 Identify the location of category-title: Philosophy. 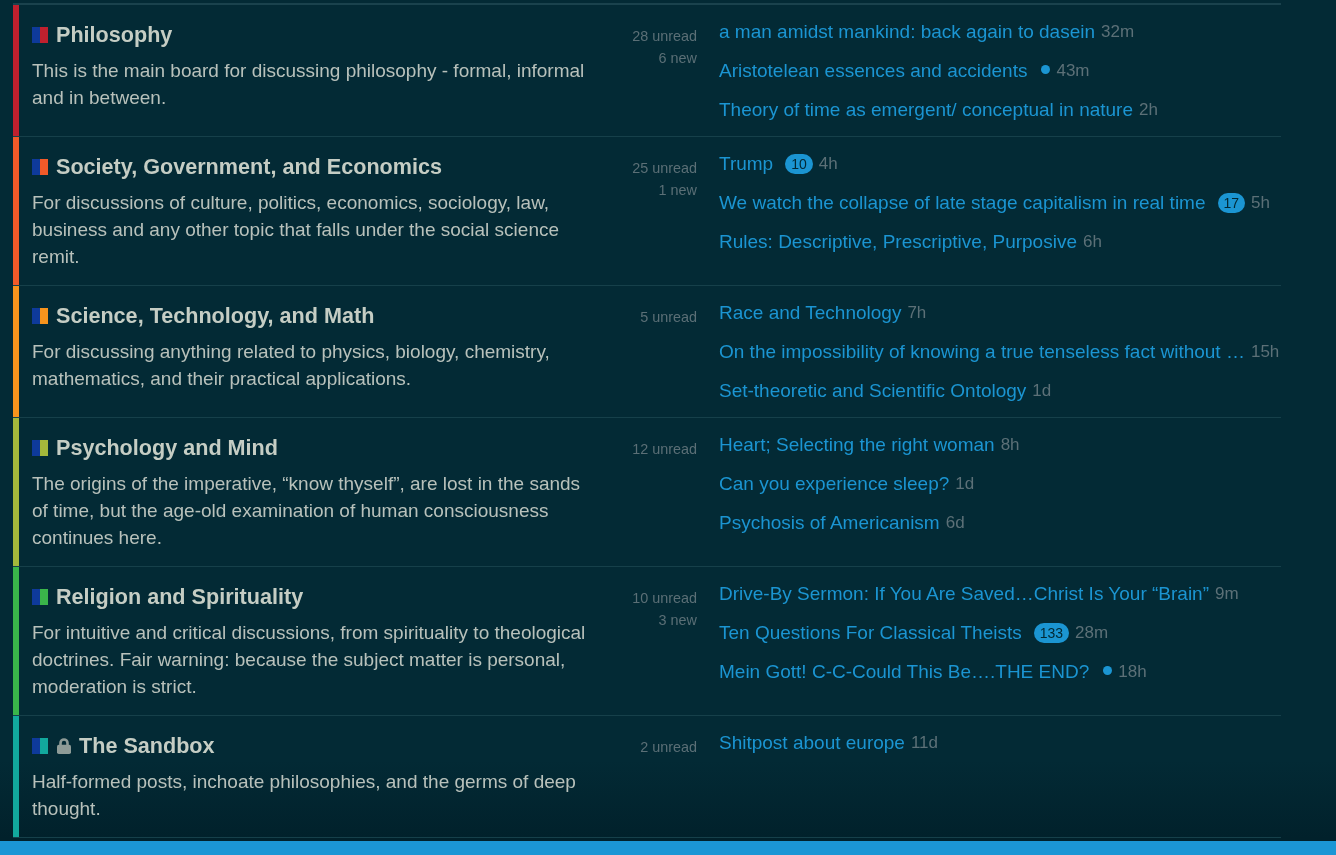
(114, 35).